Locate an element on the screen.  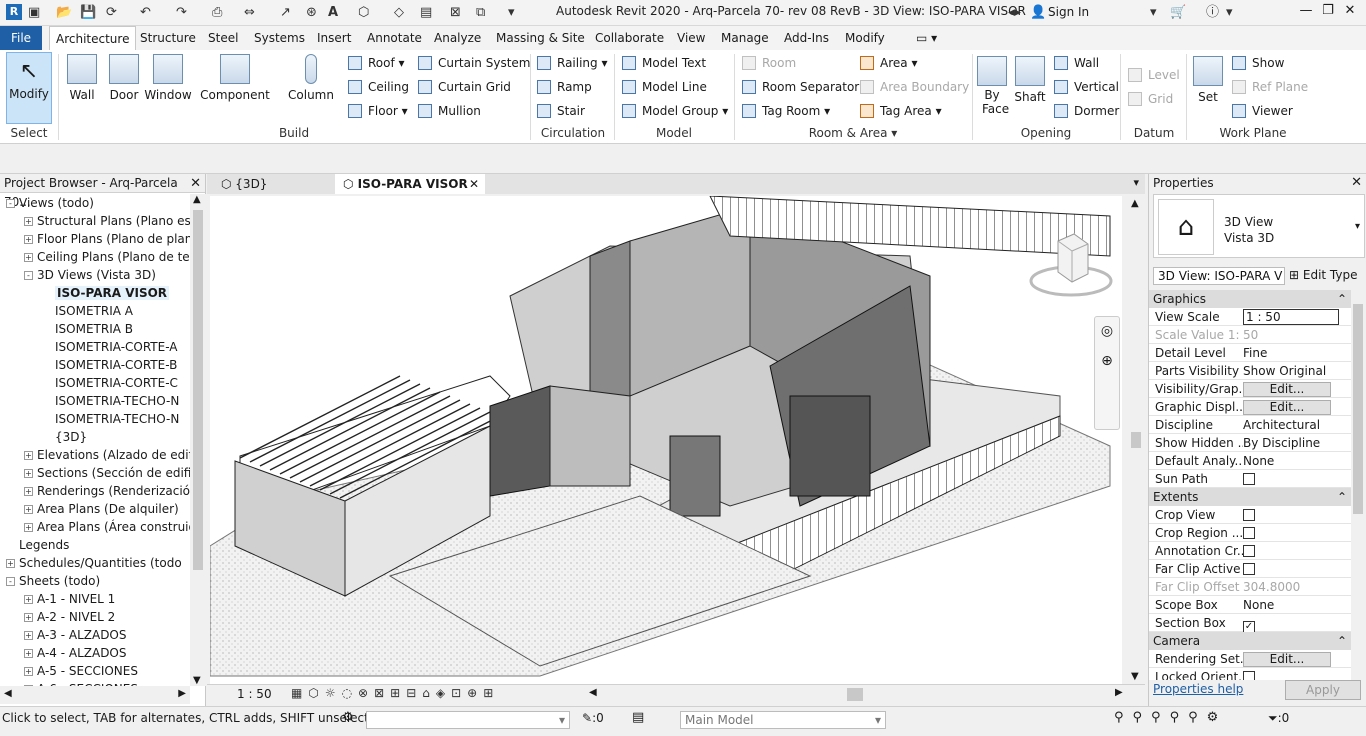
revit-logo-icon: R is located at coordinates (14, 12).